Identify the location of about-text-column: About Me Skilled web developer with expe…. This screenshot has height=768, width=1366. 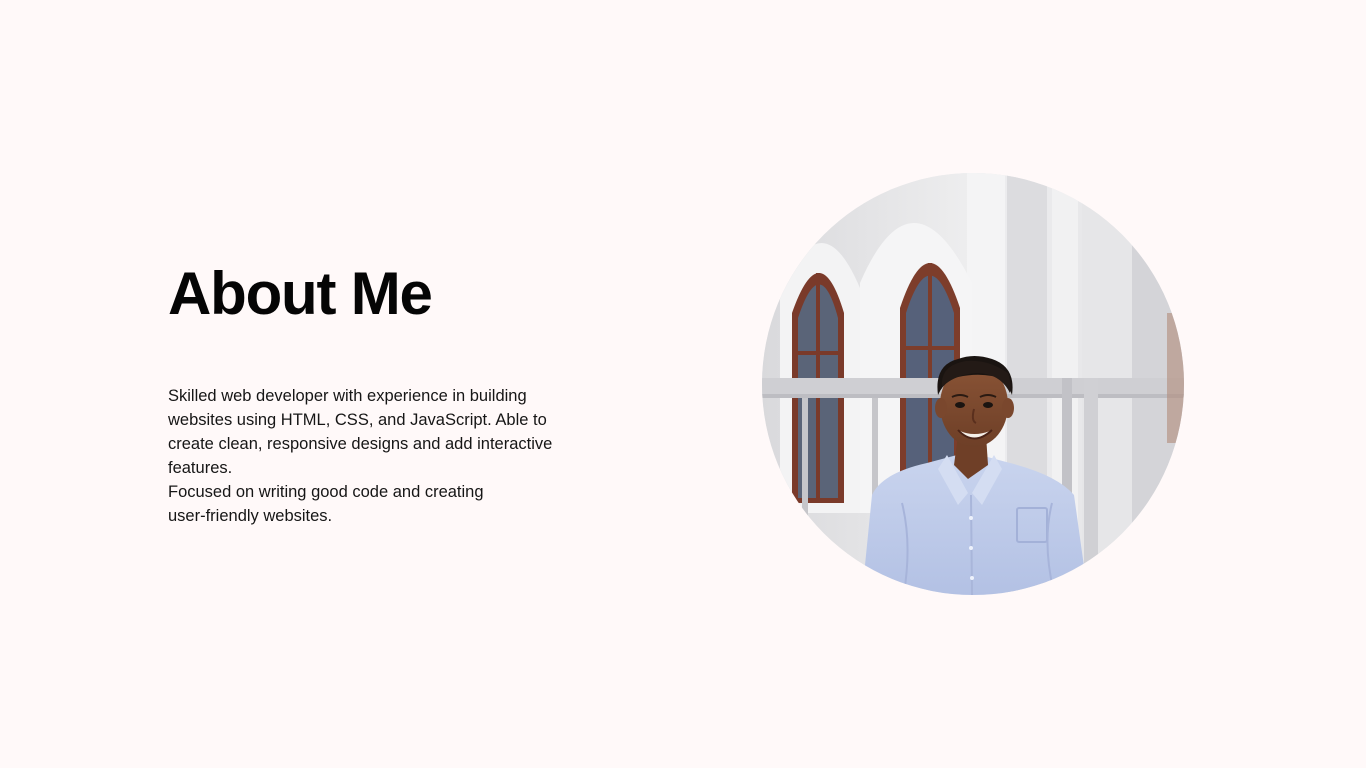
(378, 391).